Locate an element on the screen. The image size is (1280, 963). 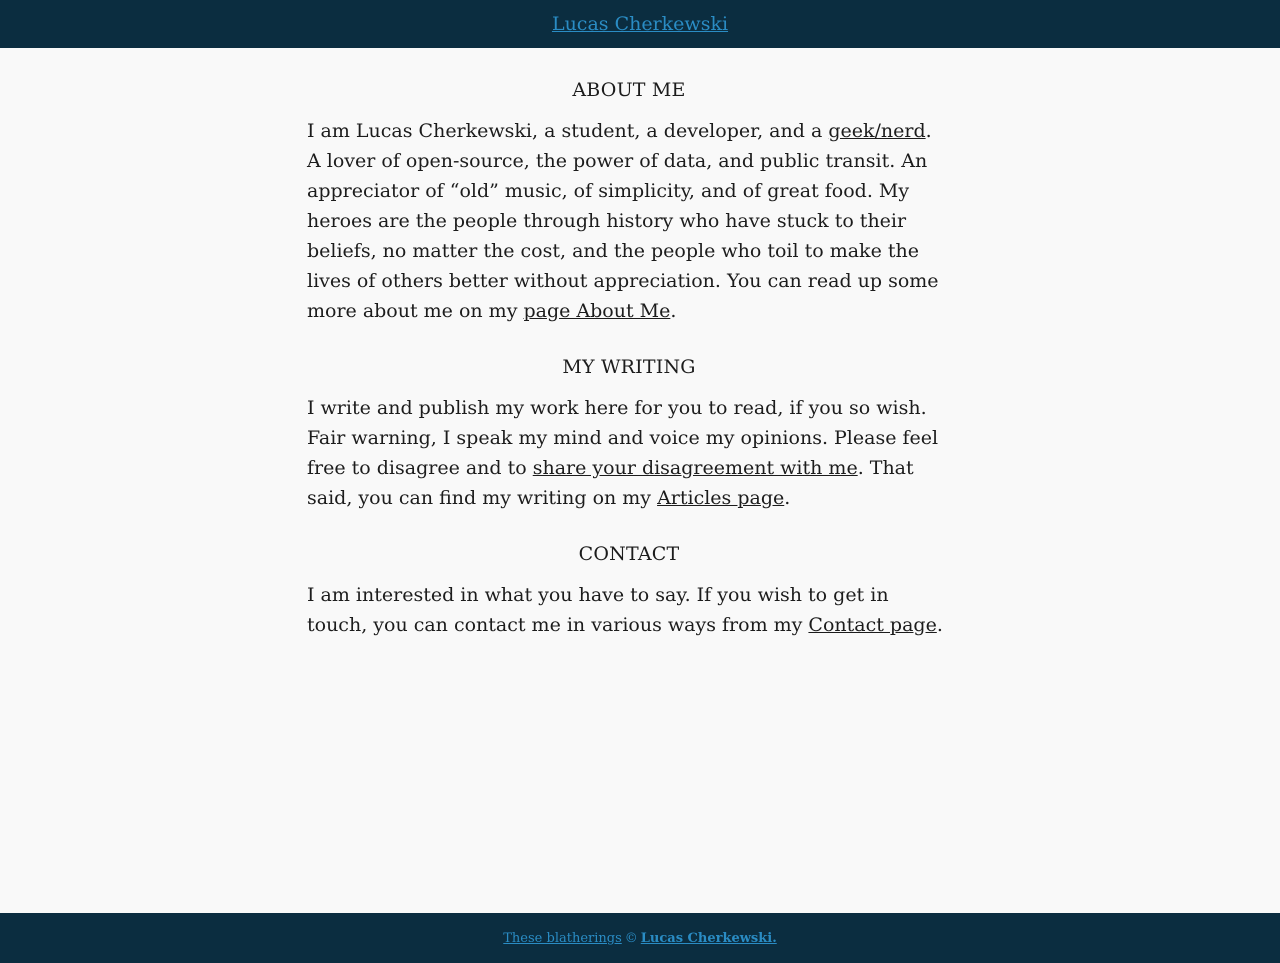
site-header: Lucas Cherkewski is located at coordinates (640, 24).